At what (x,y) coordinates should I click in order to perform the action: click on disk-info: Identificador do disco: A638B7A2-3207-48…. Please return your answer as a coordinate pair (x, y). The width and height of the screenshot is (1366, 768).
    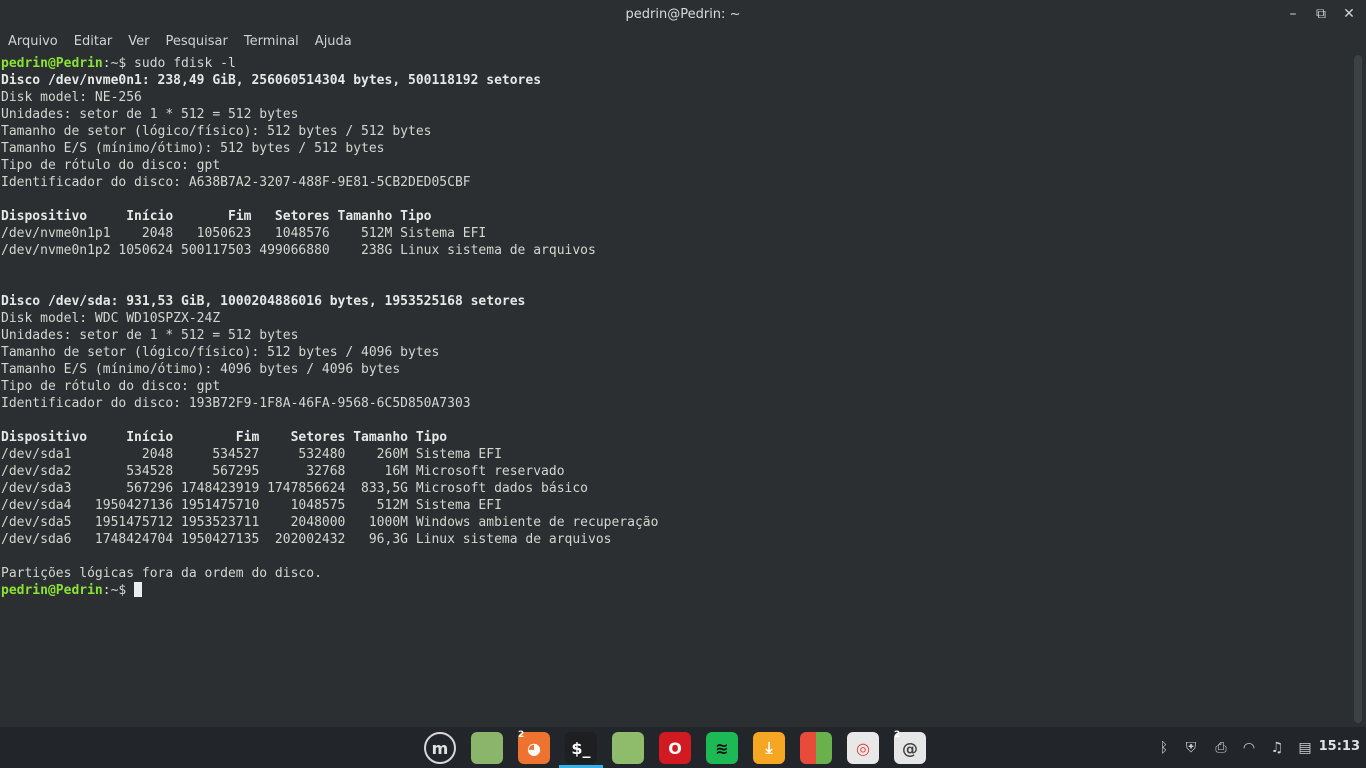
    Looking at the image, I should click on (236, 182).